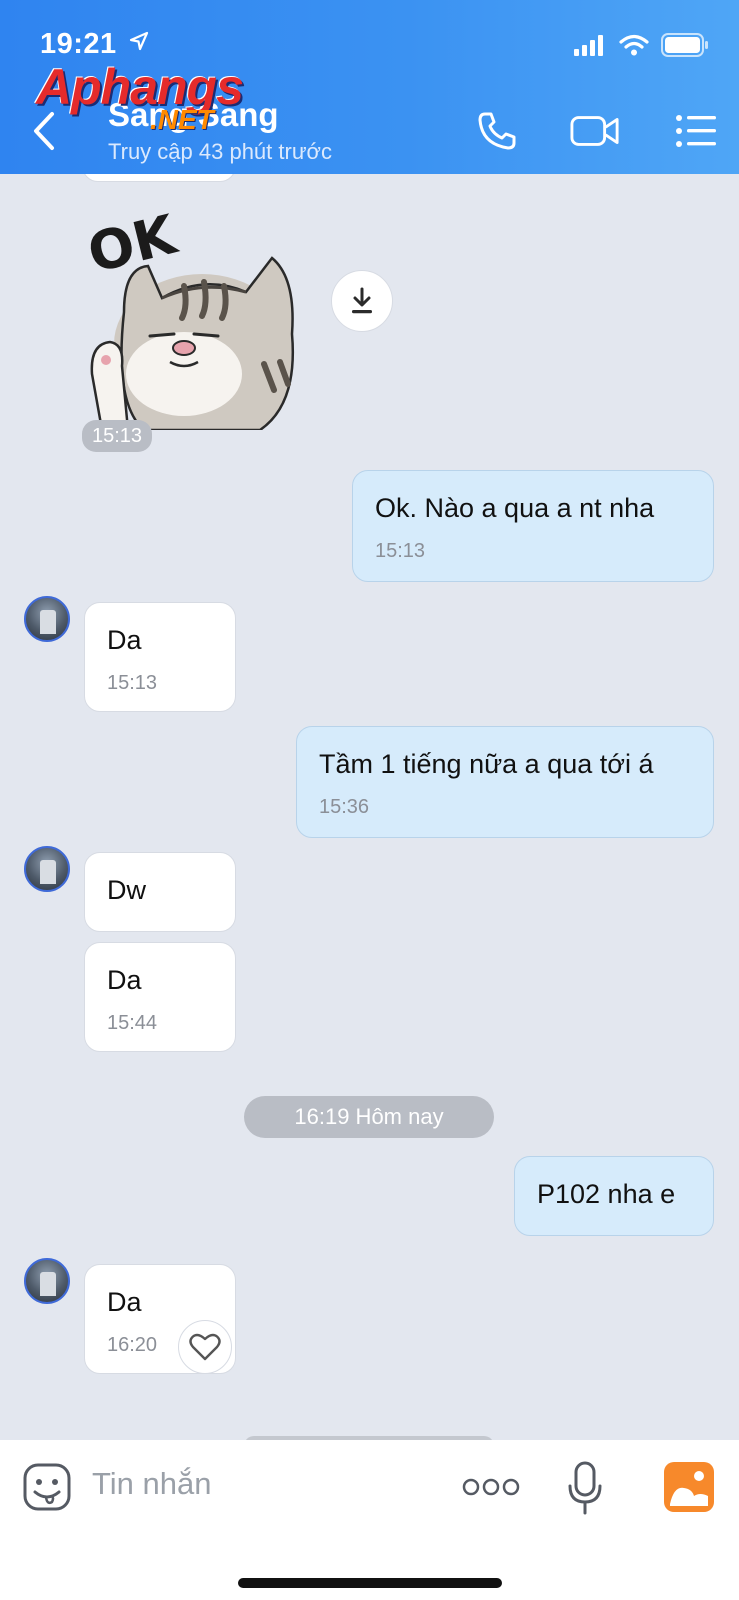  What do you see at coordinates (160, 997) in the screenshot?
I see `message-bubble-incoming: Da 15:44` at bounding box center [160, 997].